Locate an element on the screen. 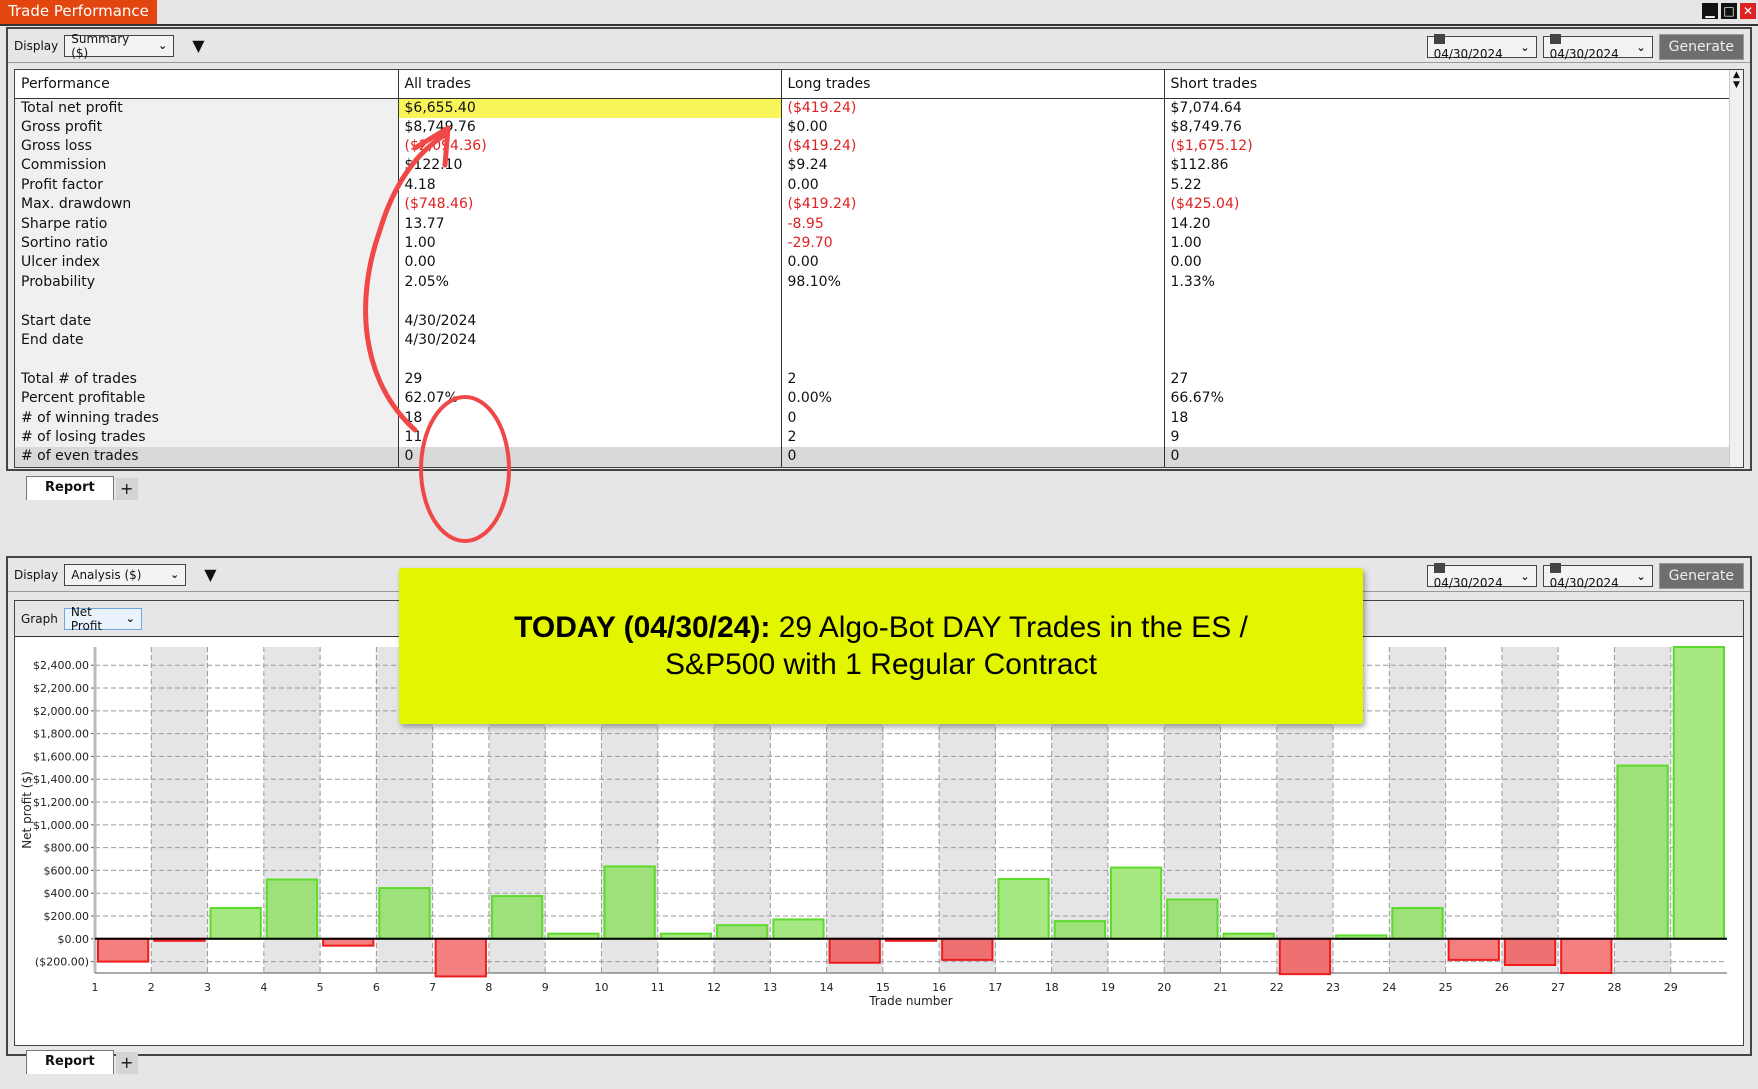 Image resolution: width=1758 pixels, height=1089 pixels. scroll-up-arrow: ▲ is located at coordinates (1736, 75).